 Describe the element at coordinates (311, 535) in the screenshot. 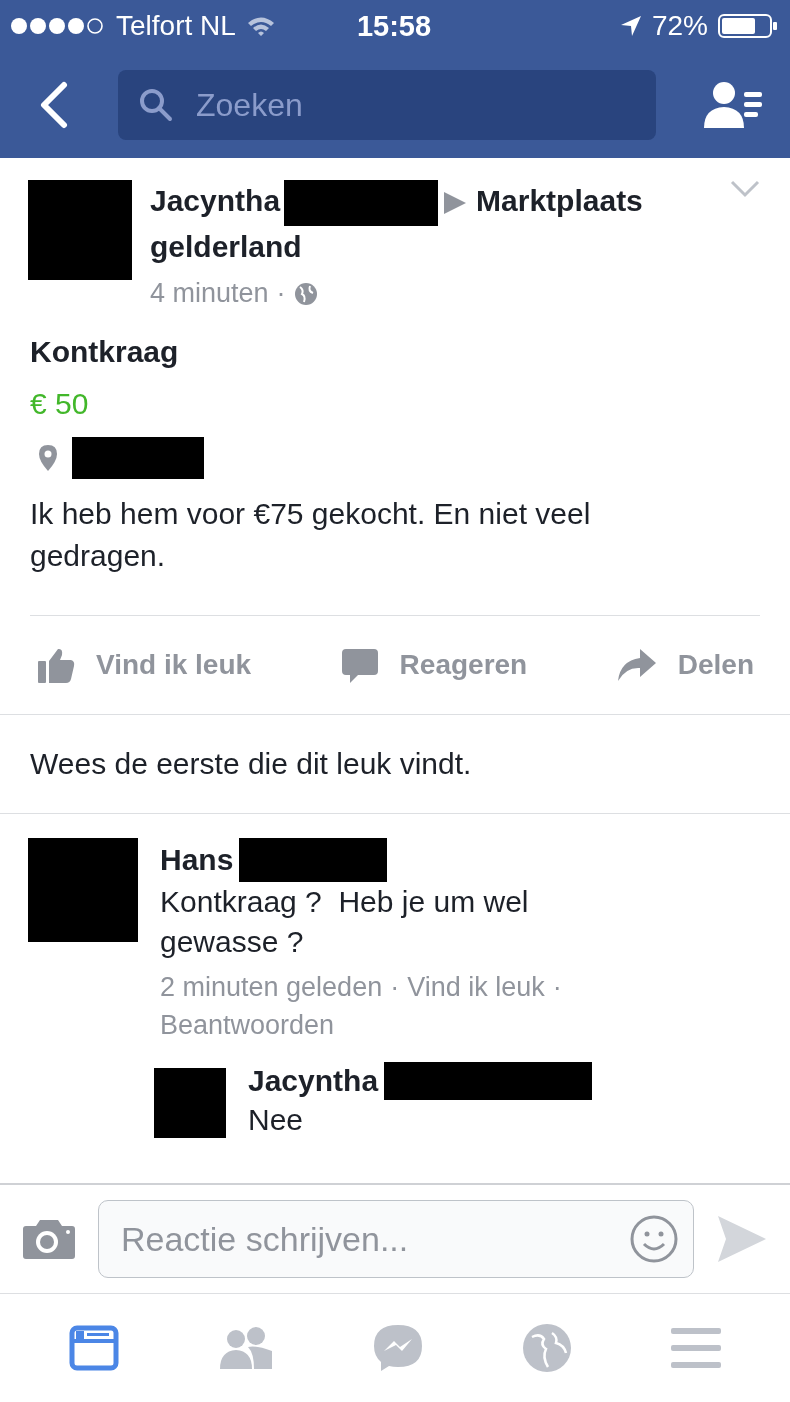

I see `post-text: Ik heb hem voor €75 gekocht. En niet veel gedragen.` at that location.